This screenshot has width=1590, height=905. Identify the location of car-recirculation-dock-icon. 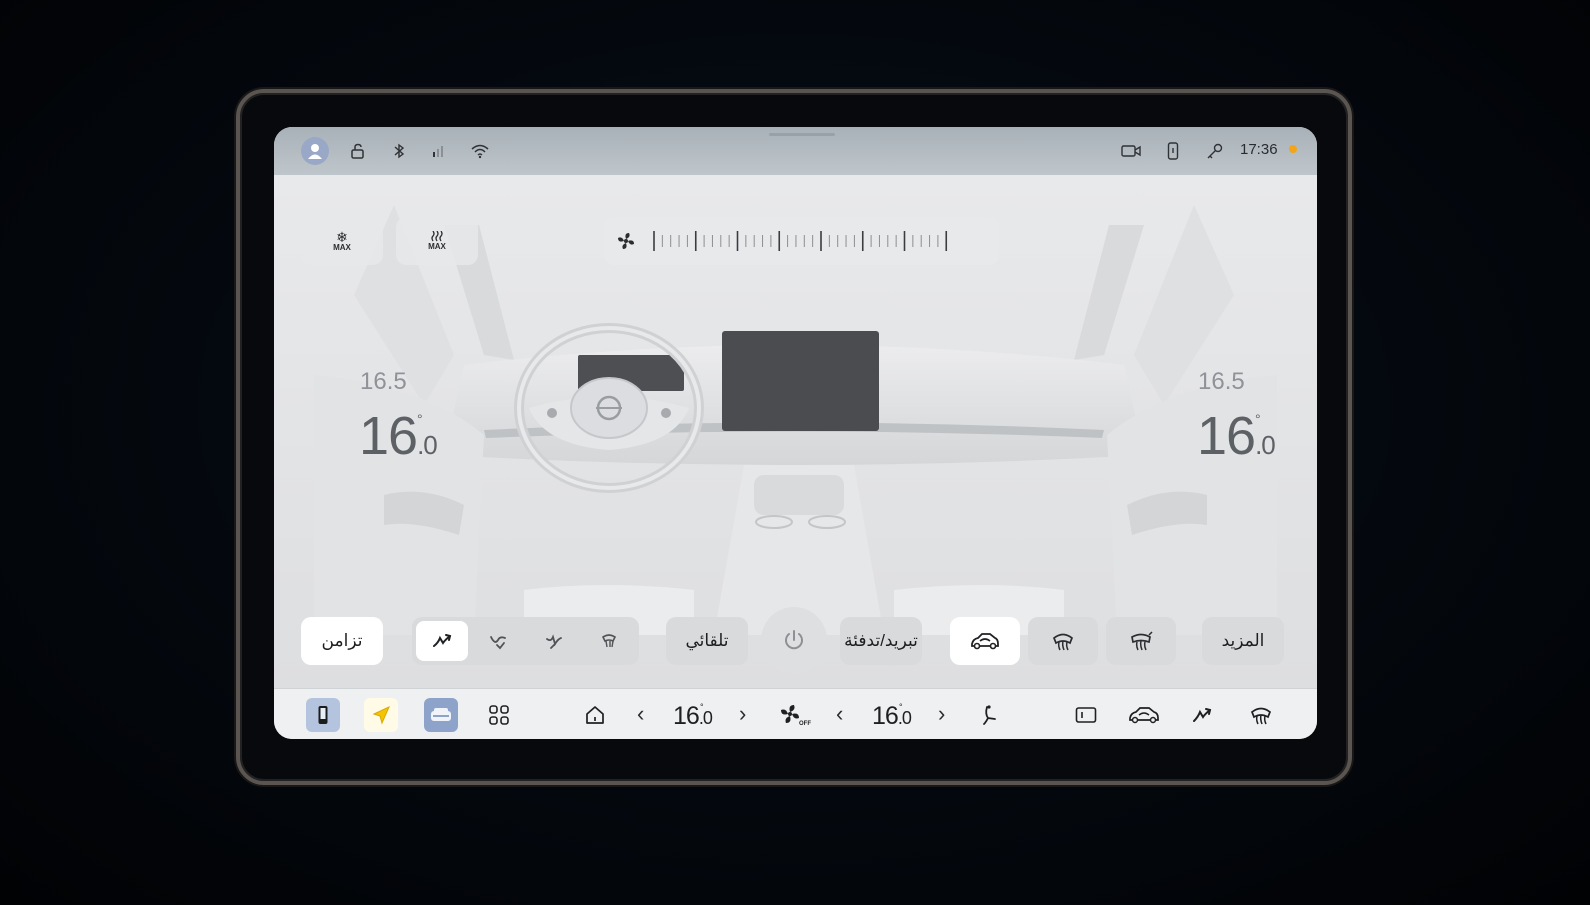
(1144, 715).